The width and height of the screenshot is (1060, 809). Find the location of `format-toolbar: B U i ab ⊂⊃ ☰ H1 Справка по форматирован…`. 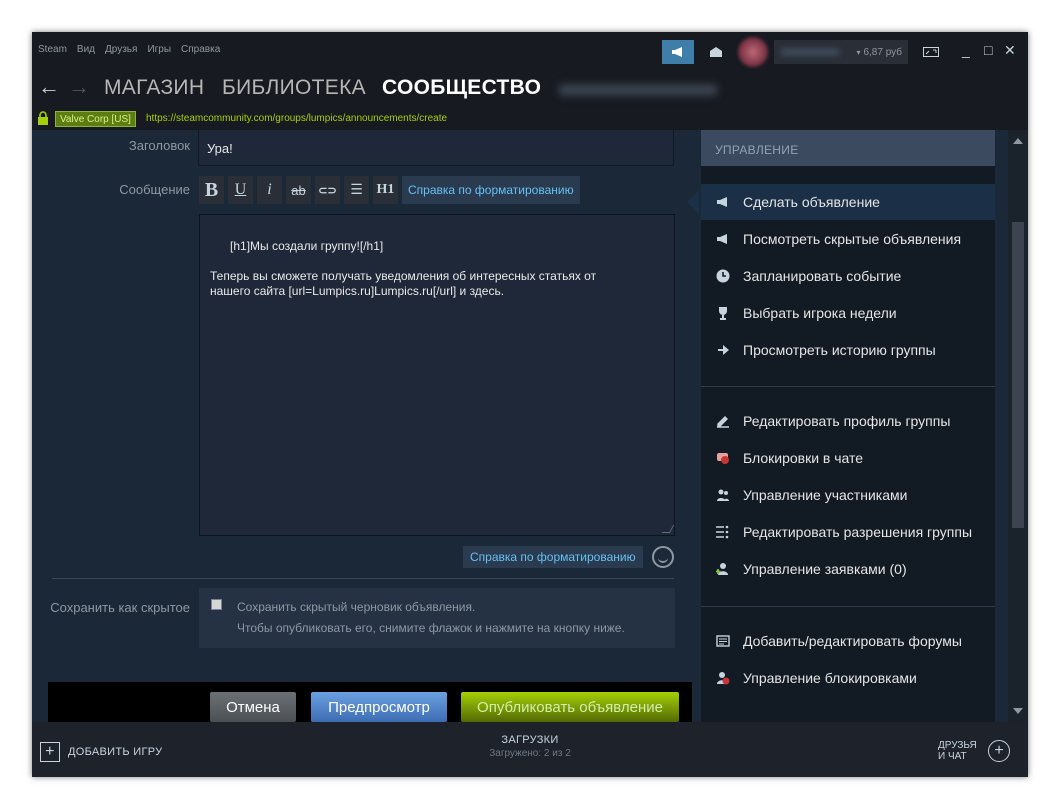

format-toolbar: B U i ab ⊂⊃ ☰ H1 Справка по форматирован… is located at coordinates (389, 190).